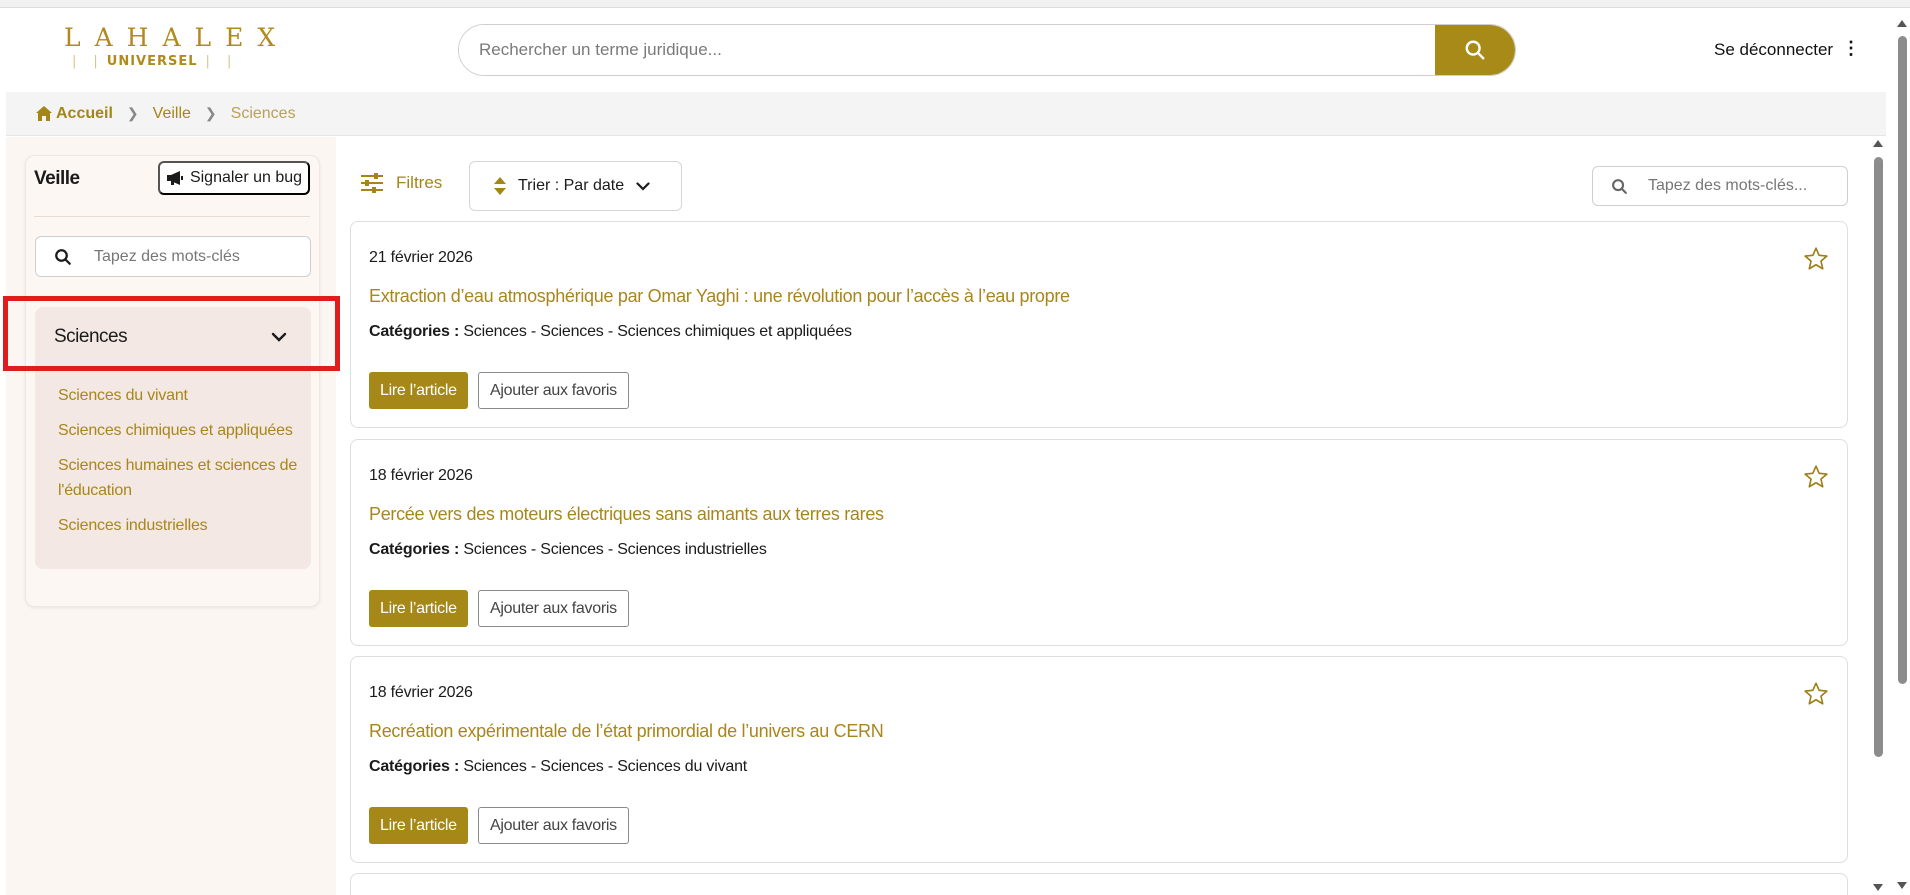 Image resolution: width=1910 pixels, height=895 pixels. What do you see at coordinates (177, 37) in the screenshot?
I see `logo-wordmark: LAHALEX` at bounding box center [177, 37].